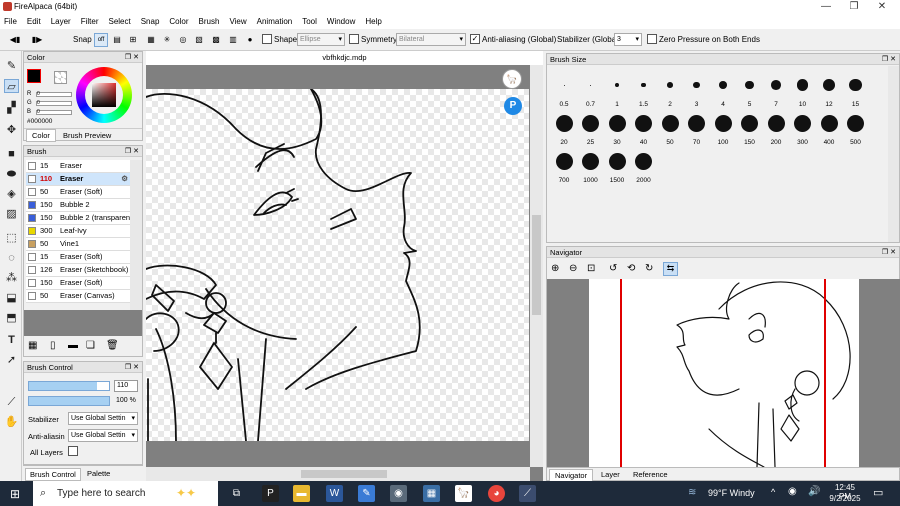  Describe the element at coordinates (591, 166) in the screenshot. I see `brush-size-option: 1000` at that location.